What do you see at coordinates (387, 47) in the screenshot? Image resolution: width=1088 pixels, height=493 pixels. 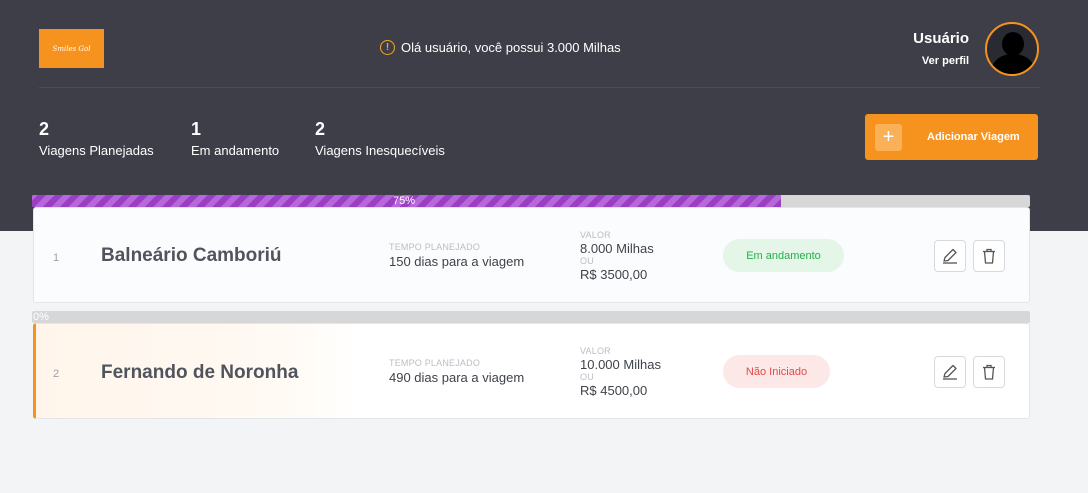 I see `info-icon: !` at bounding box center [387, 47].